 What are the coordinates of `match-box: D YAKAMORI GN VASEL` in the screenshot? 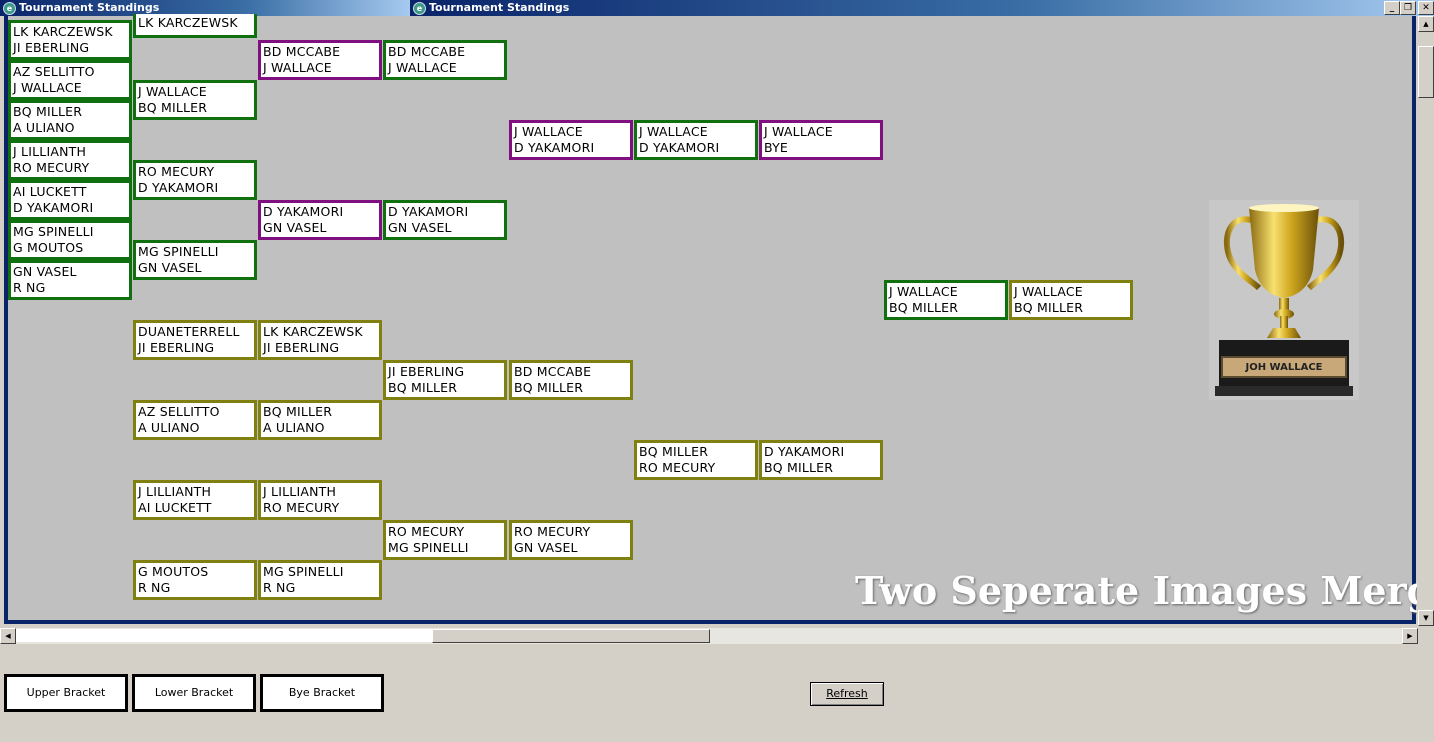 It's located at (320, 220).